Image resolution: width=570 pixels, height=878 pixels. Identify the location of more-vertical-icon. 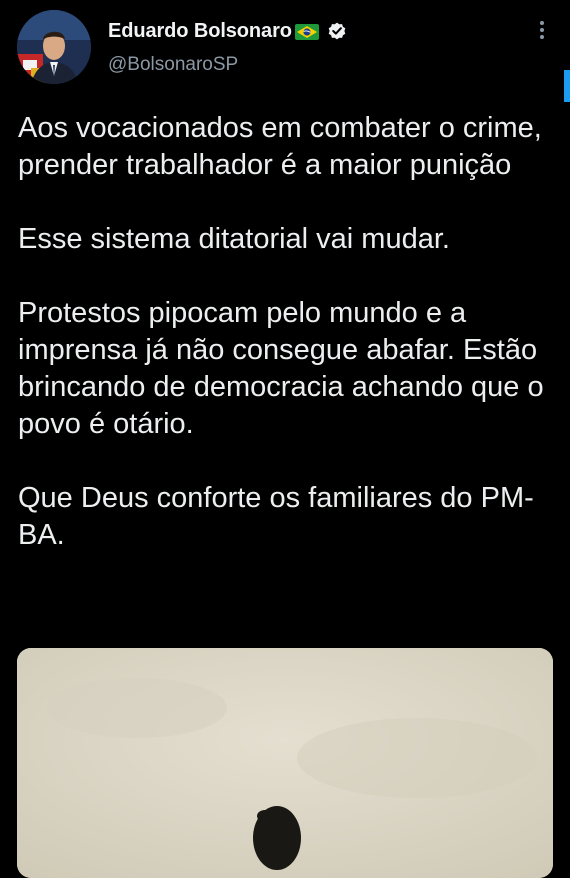
(542, 30).